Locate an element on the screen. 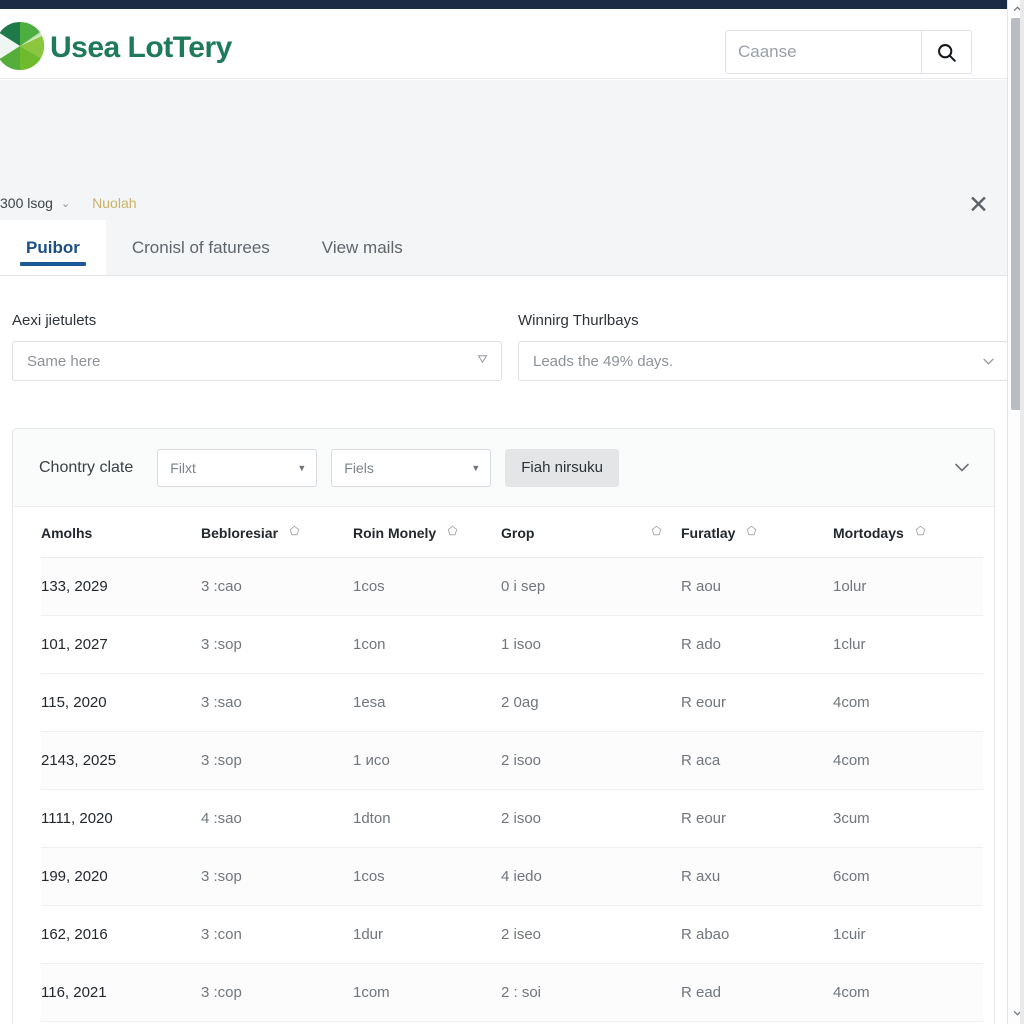 The width and height of the screenshot is (1024, 1024). table-row: 199, 2020 3 :sop 1cos 4 iedo R axu 6com is located at coordinates (512, 876).